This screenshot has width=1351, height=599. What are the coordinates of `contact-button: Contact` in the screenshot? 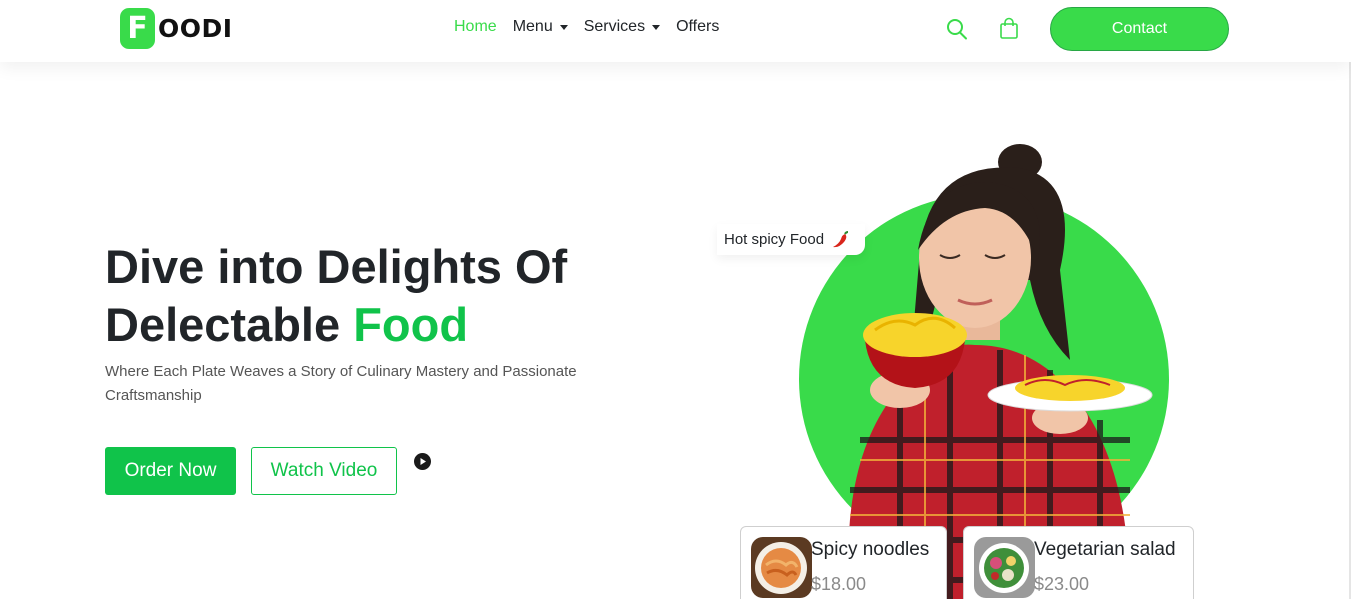 It's located at (1139, 29).